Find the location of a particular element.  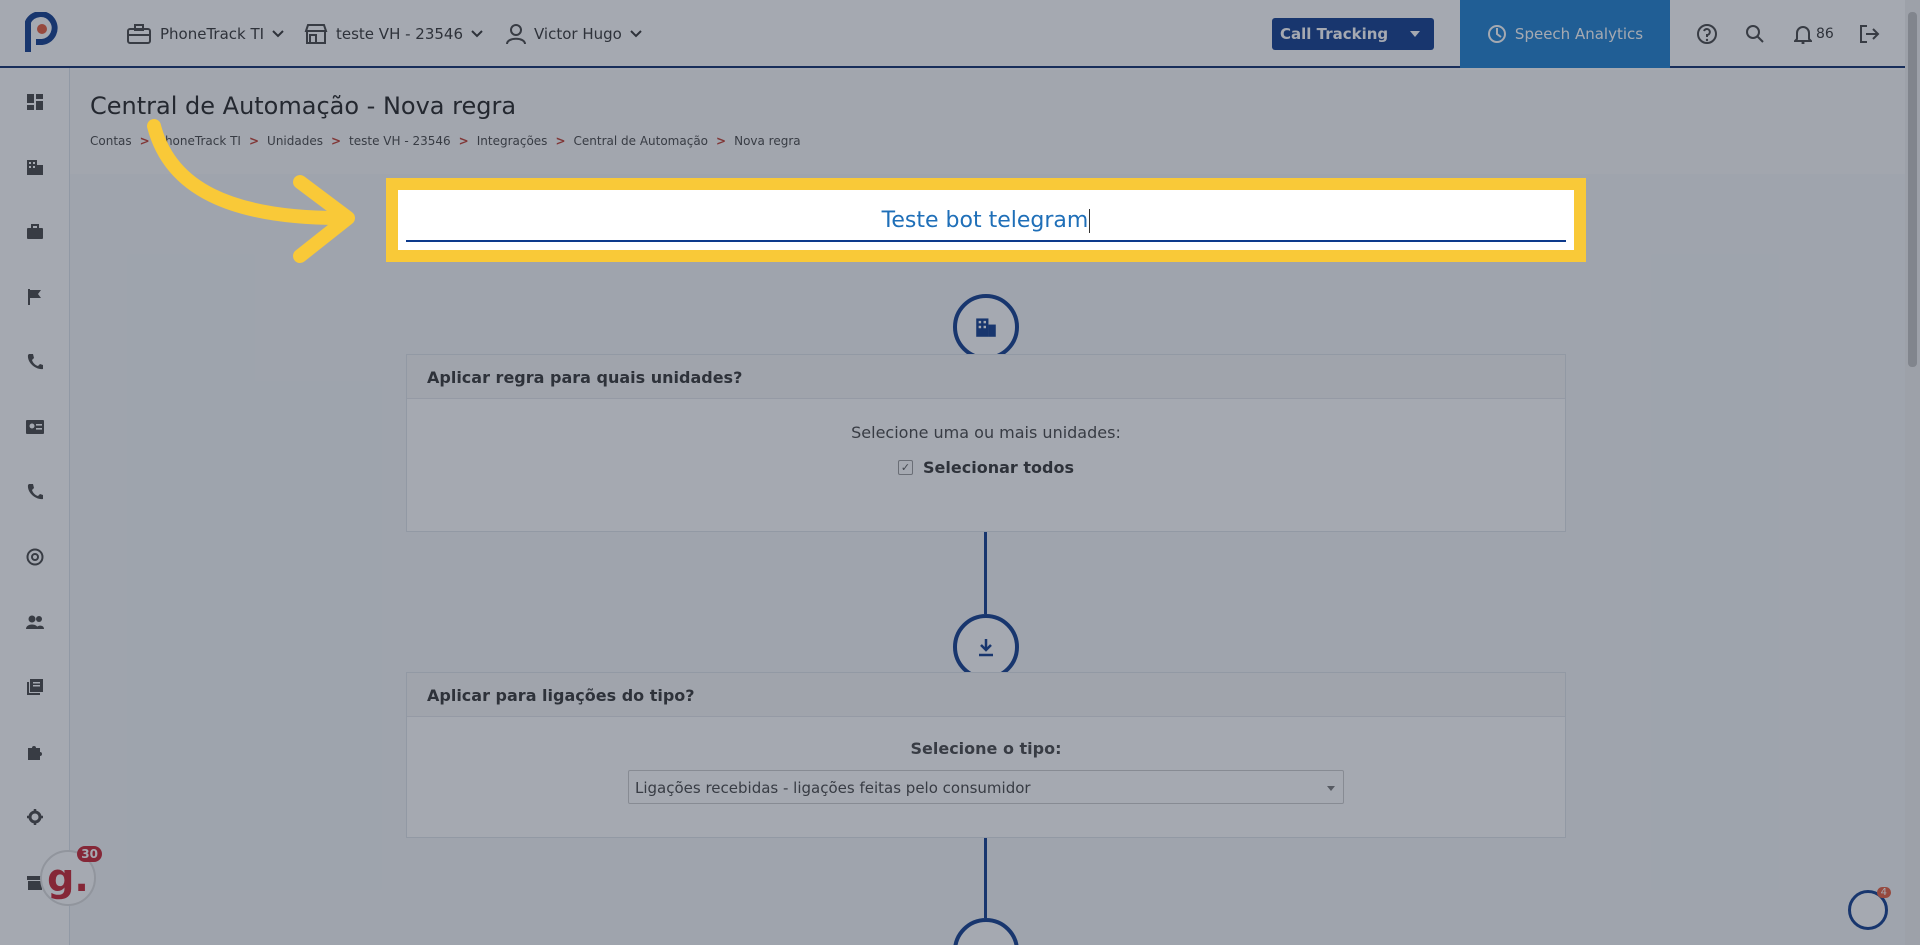

breadcrumb-item-current: Nova regra is located at coordinates (767, 141).